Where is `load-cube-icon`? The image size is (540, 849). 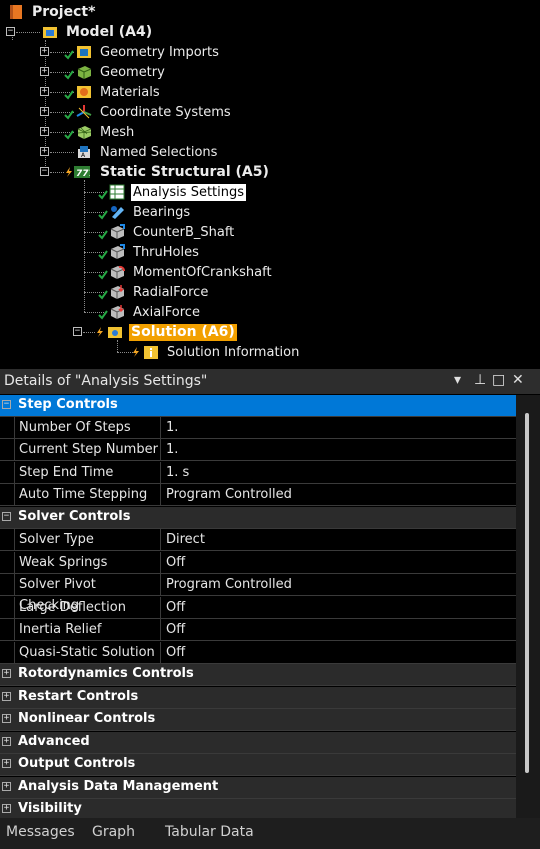 load-cube-icon is located at coordinates (117, 251).